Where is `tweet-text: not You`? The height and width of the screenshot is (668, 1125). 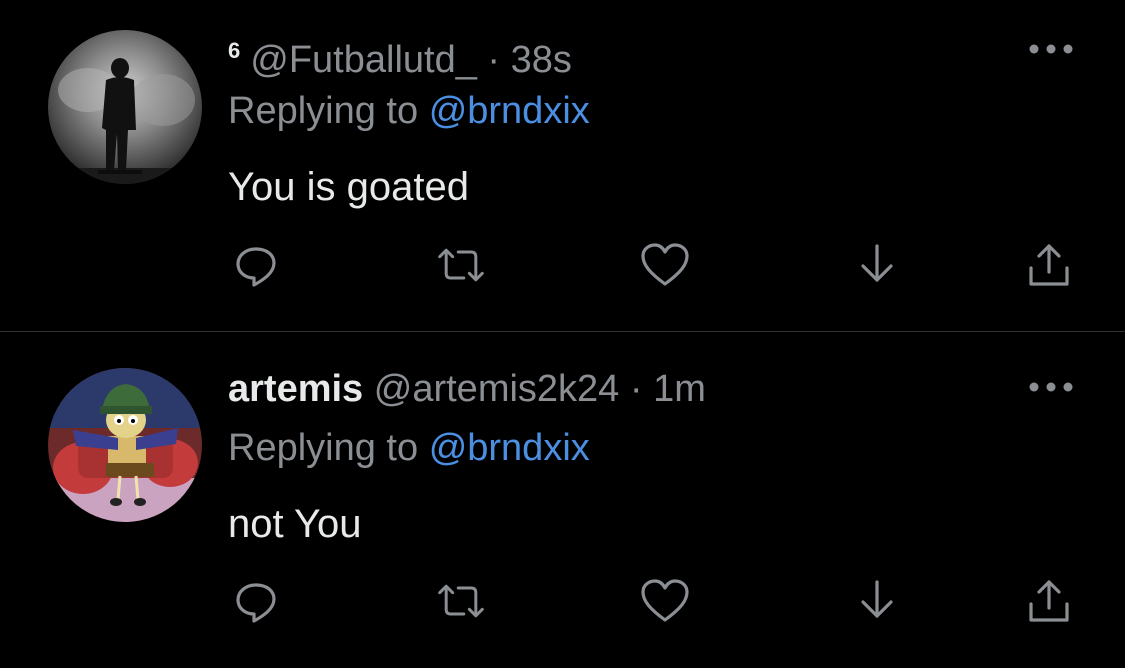
tweet-text: not You is located at coordinates (295, 524).